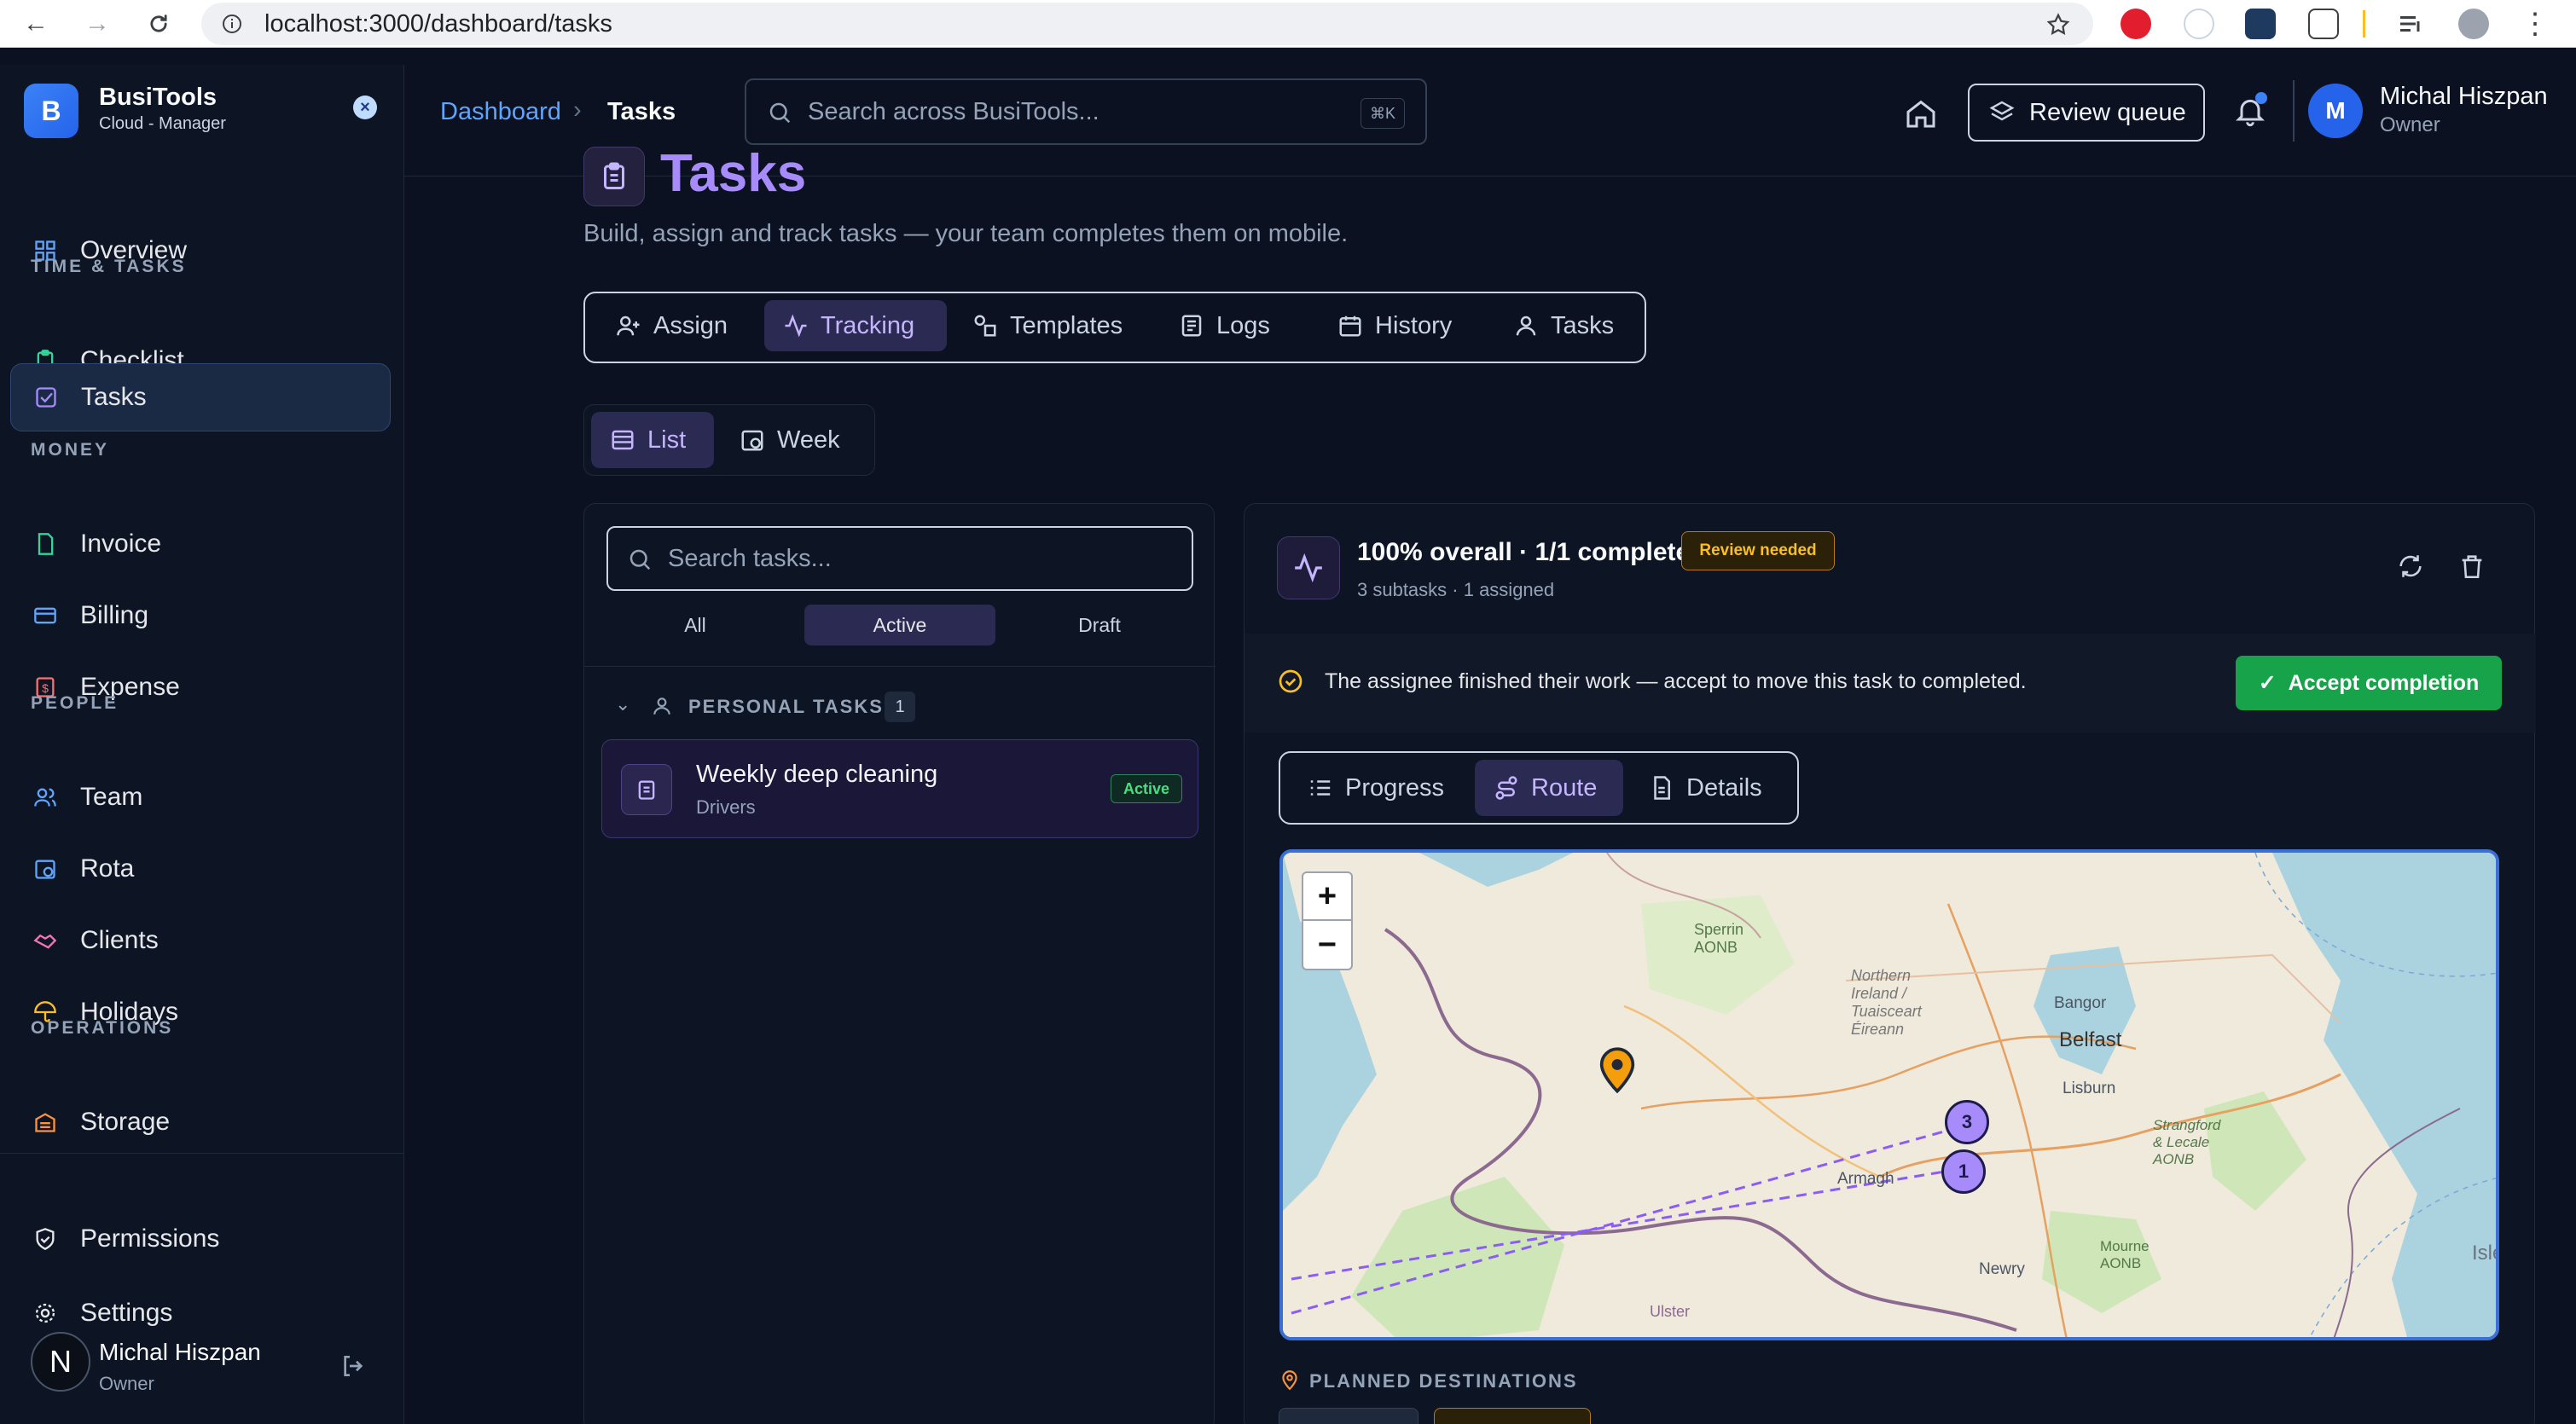 The image size is (2576, 1424). What do you see at coordinates (232, 24) in the screenshot?
I see `site-info-icon` at bounding box center [232, 24].